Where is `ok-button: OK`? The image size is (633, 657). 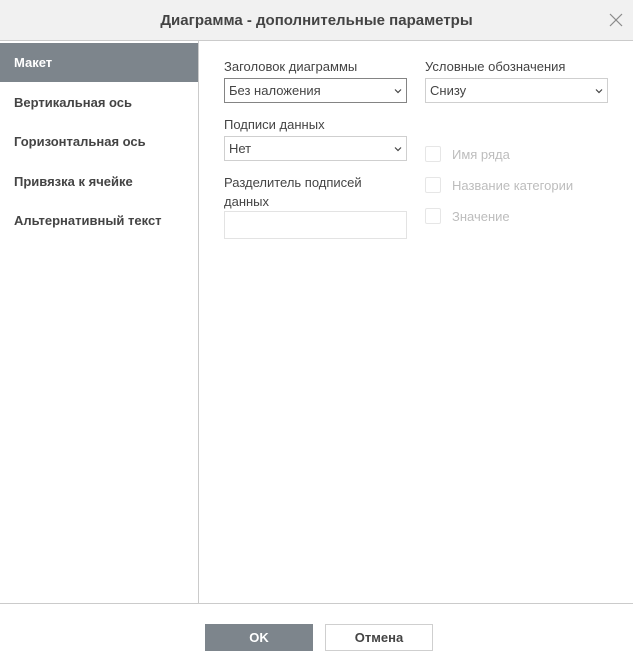 ok-button: OK is located at coordinates (259, 637).